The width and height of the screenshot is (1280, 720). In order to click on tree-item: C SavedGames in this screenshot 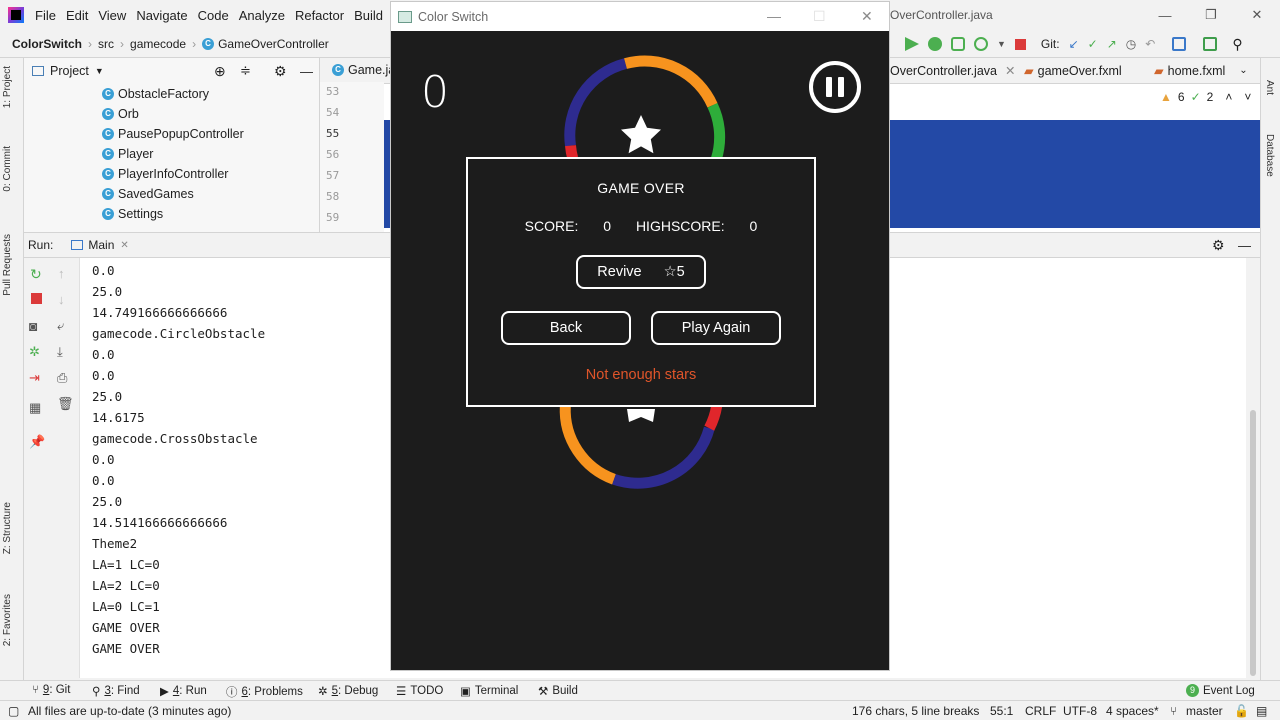, I will do `click(171, 194)`.